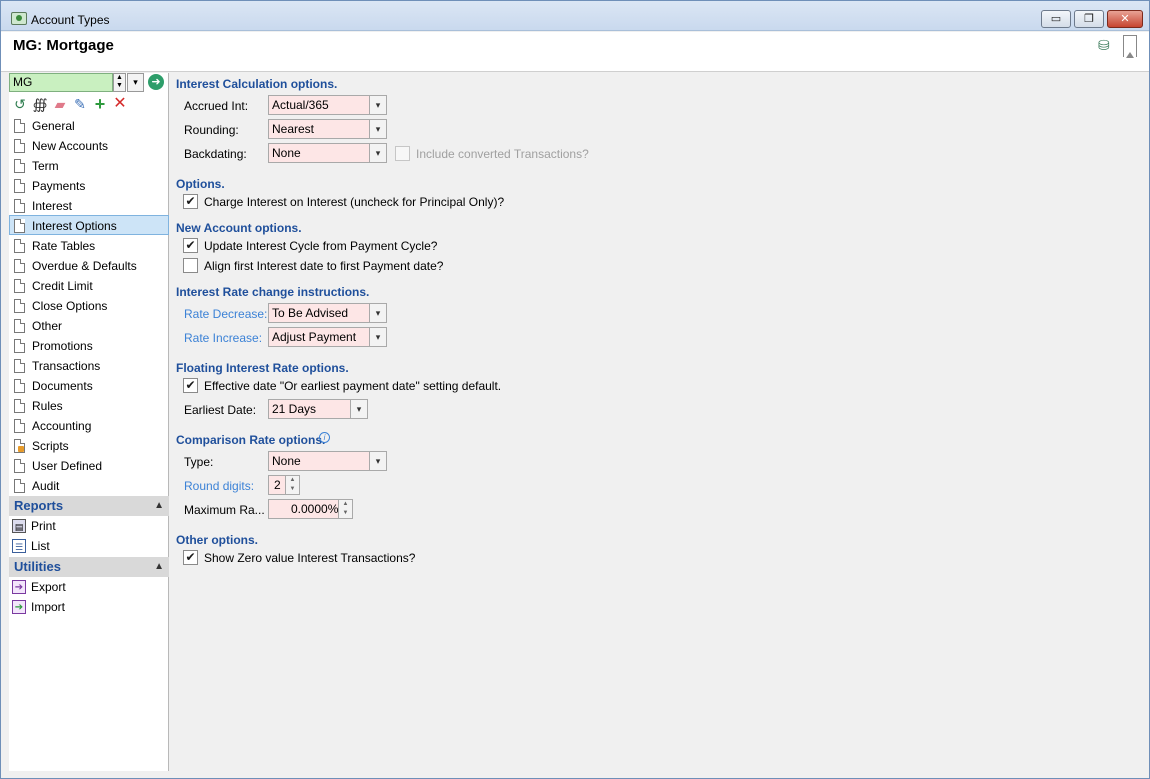 The height and width of the screenshot is (779, 1150). Describe the element at coordinates (89, 607) in the screenshot. I see `utilities-item-import: ➔ Import` at that location.